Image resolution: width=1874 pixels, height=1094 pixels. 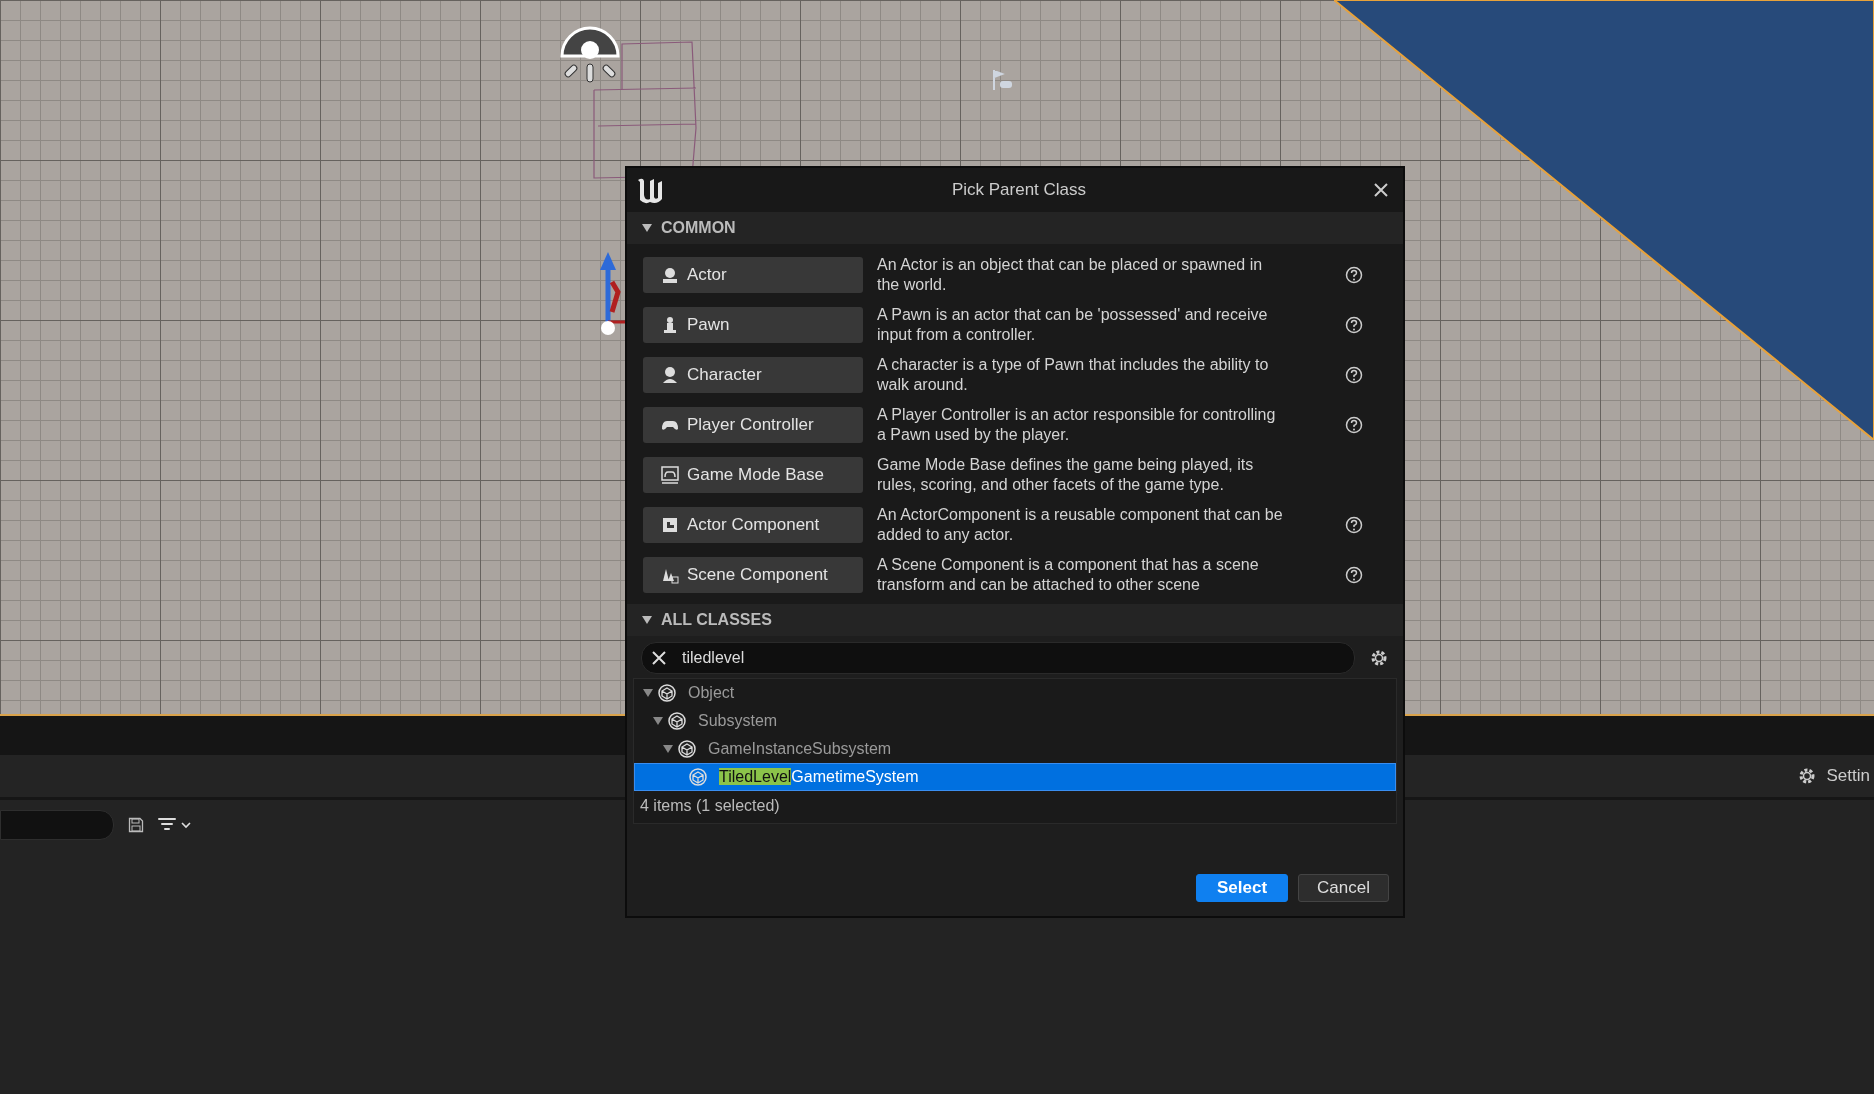 What do you see at coordinates (753, 425) in the screenshot?
I see `class-button: Player Controller` at bounding box center [753, 425].